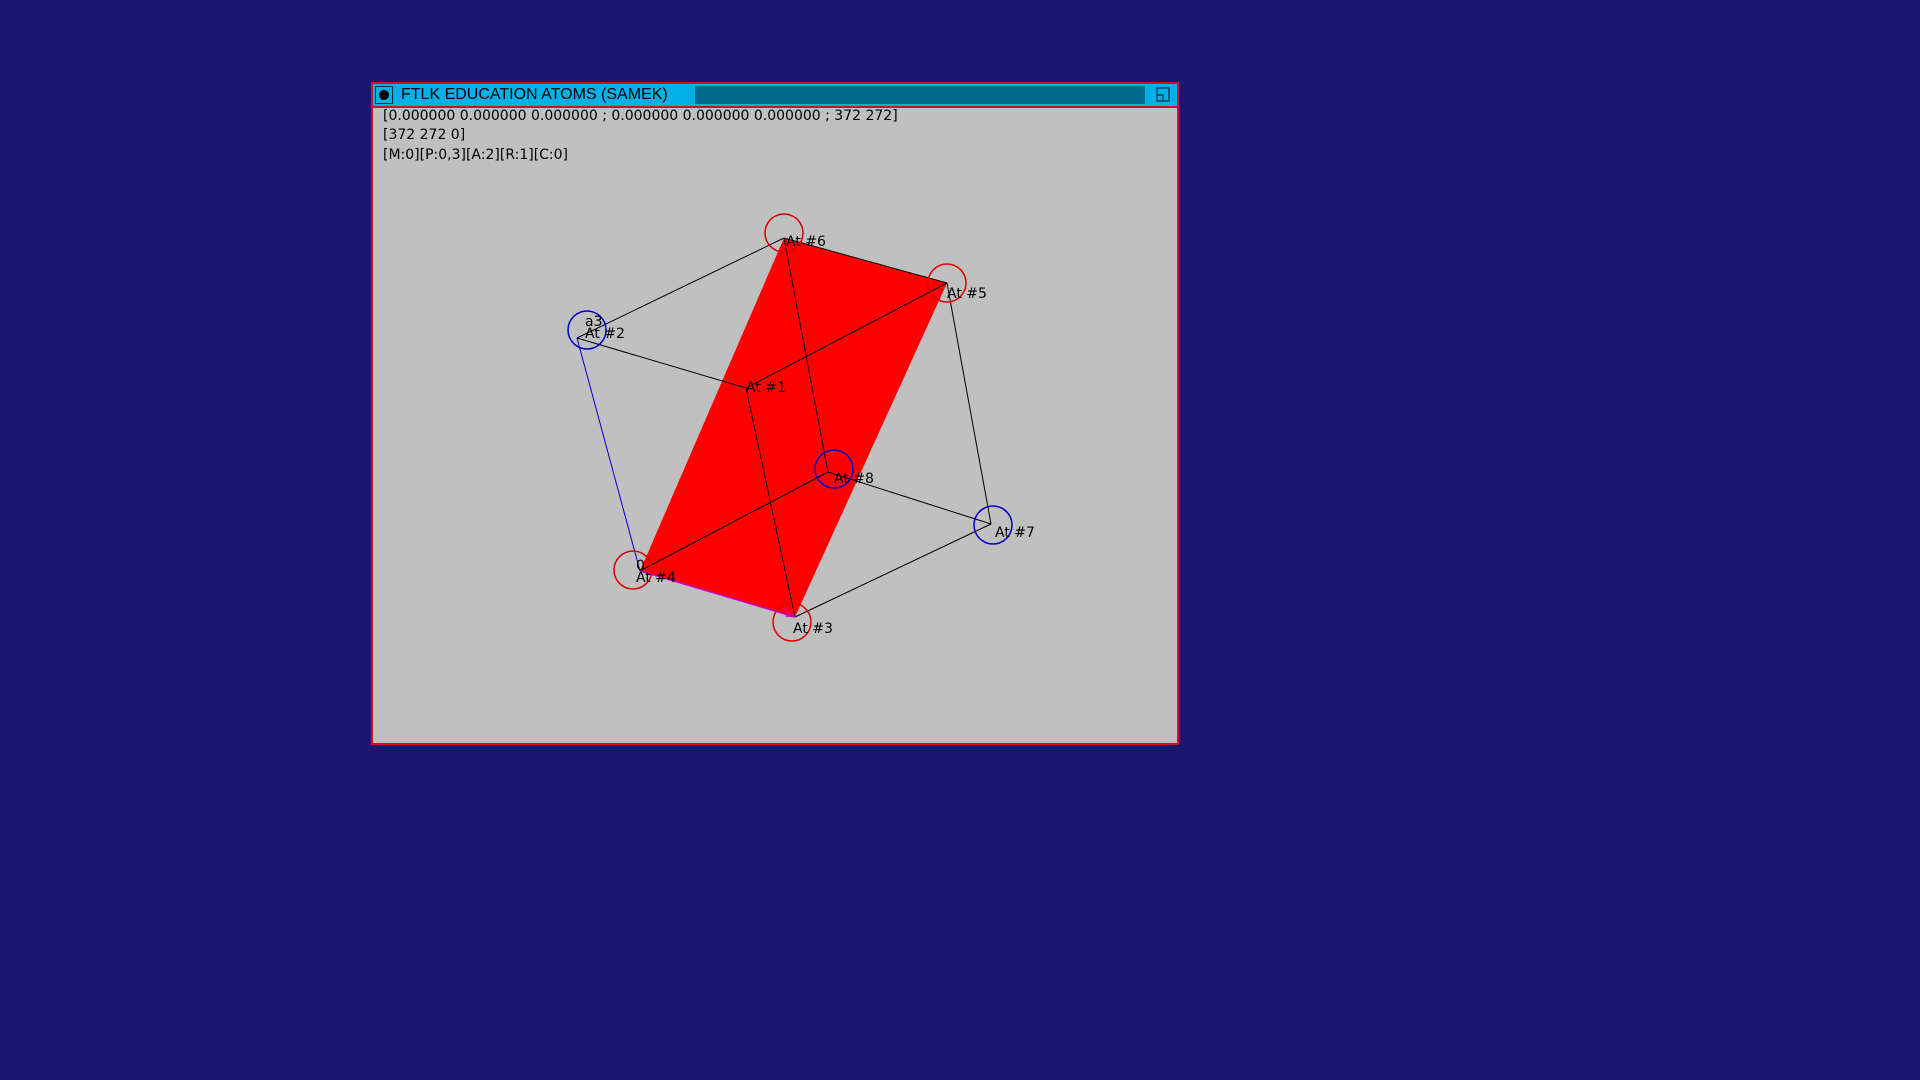  I want to click on window-menu-button, so click(384, 95).